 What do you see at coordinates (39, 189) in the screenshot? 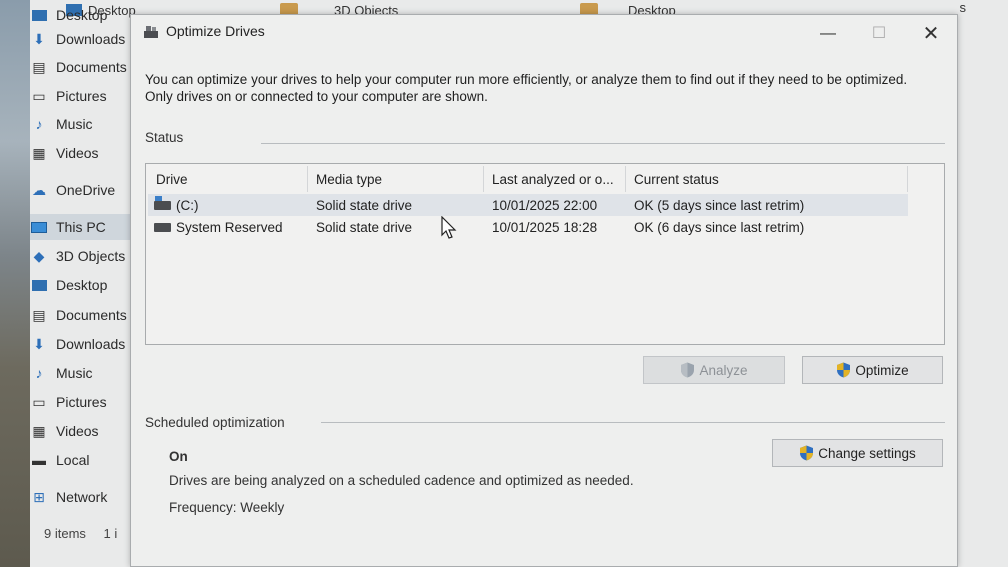
I see `cloud-icon: ☁` at bounding box center [39, 189].